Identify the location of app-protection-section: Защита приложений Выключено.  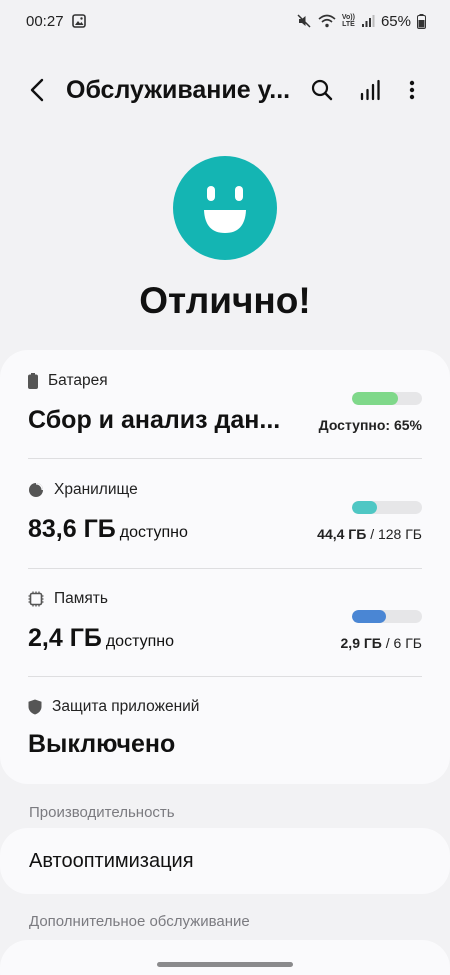
(225, 733).